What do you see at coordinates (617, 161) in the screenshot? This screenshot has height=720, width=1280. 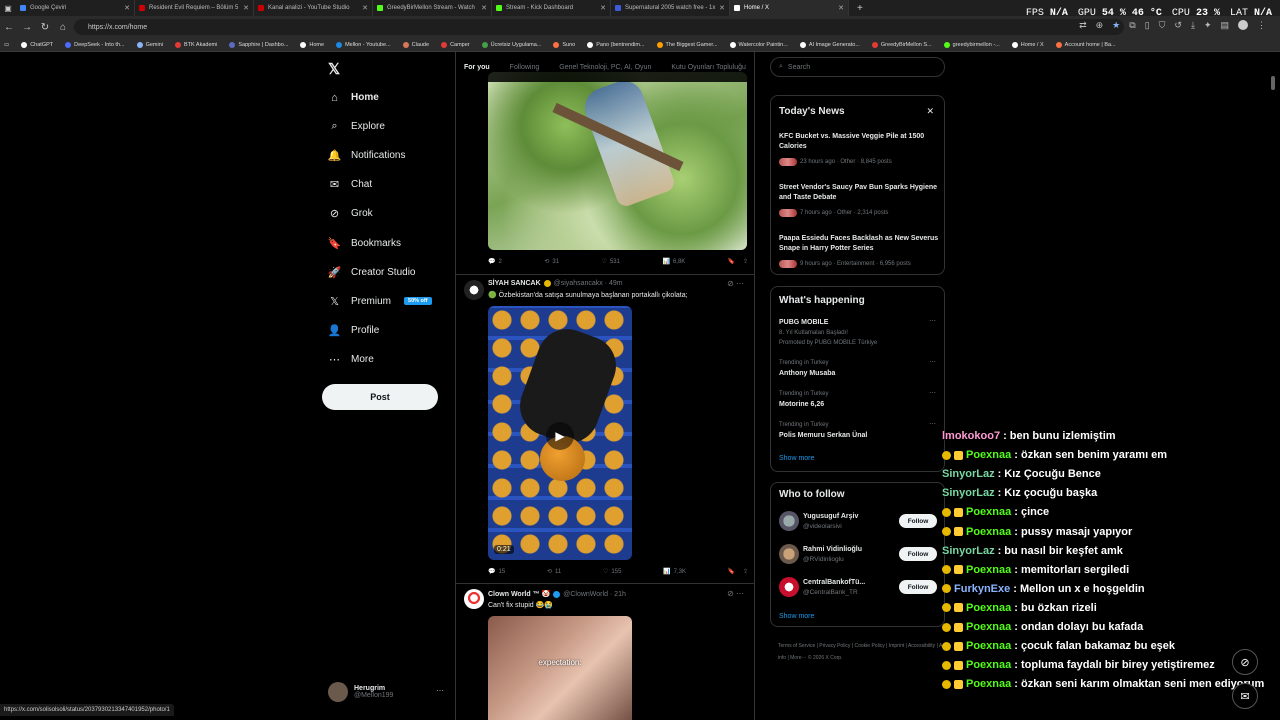 I see `tweet-photo` at bounding box center [617, 161].